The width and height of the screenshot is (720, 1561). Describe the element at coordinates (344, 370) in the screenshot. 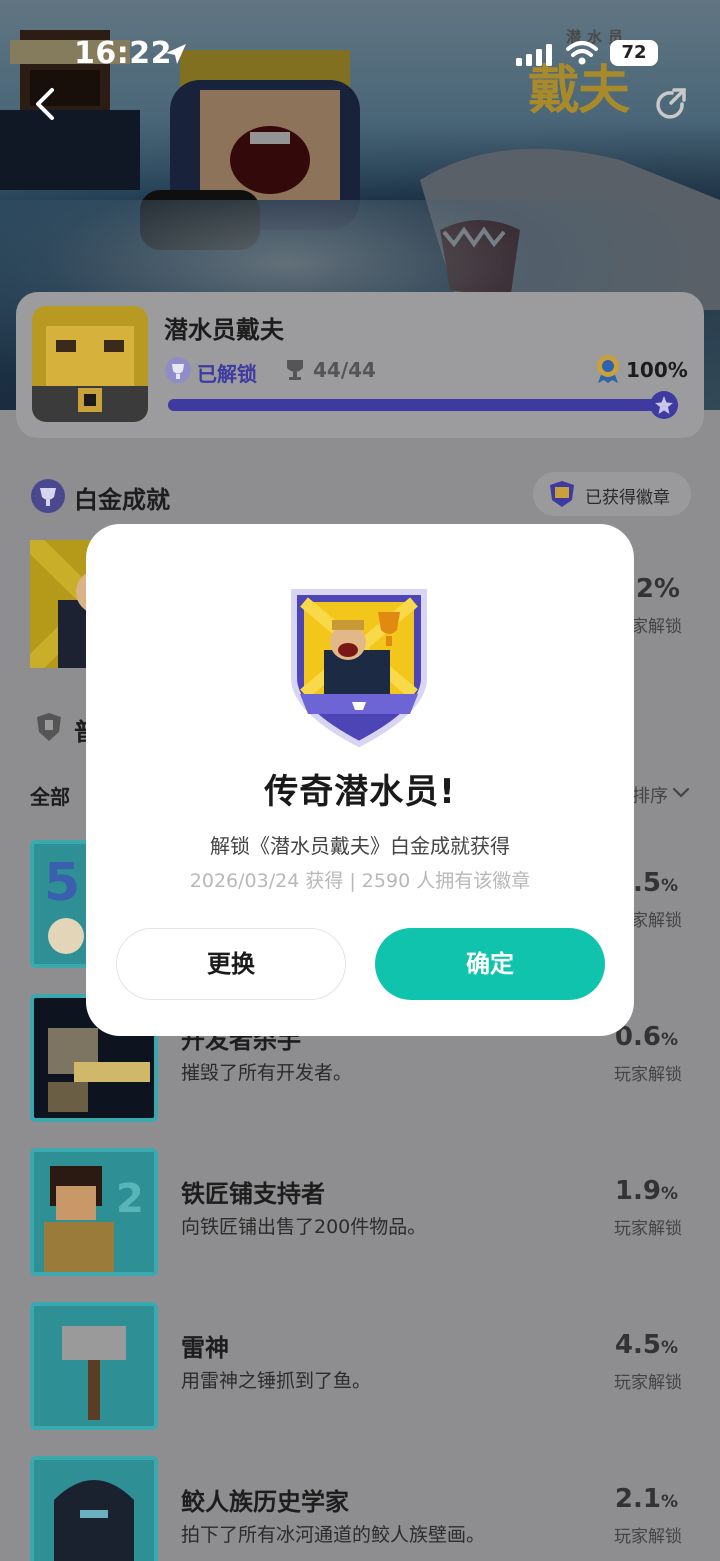

I see `achievement-count: 44/44` at that location.